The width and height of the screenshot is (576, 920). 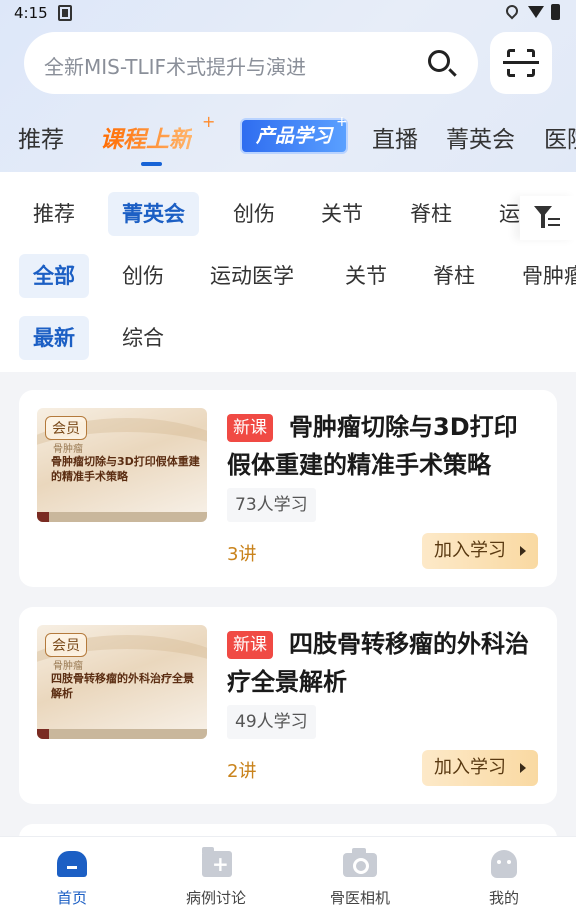 What do you see at coordinates (175, 67) in the screenshot?
I see `search-placeholder: 全新MIS-TLIF术式提升与演进` at bounding box center [175, 67].